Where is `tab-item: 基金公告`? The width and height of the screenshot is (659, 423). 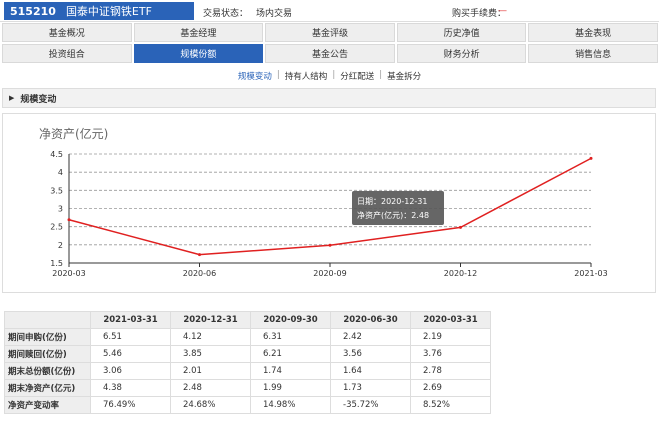 tab-item: 基金公告 is located at coordinates (330, 53).